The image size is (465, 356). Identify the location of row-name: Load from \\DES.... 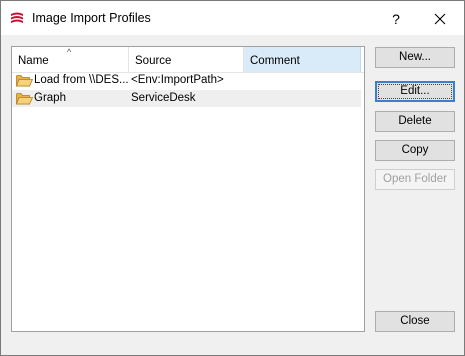
(81, 80).